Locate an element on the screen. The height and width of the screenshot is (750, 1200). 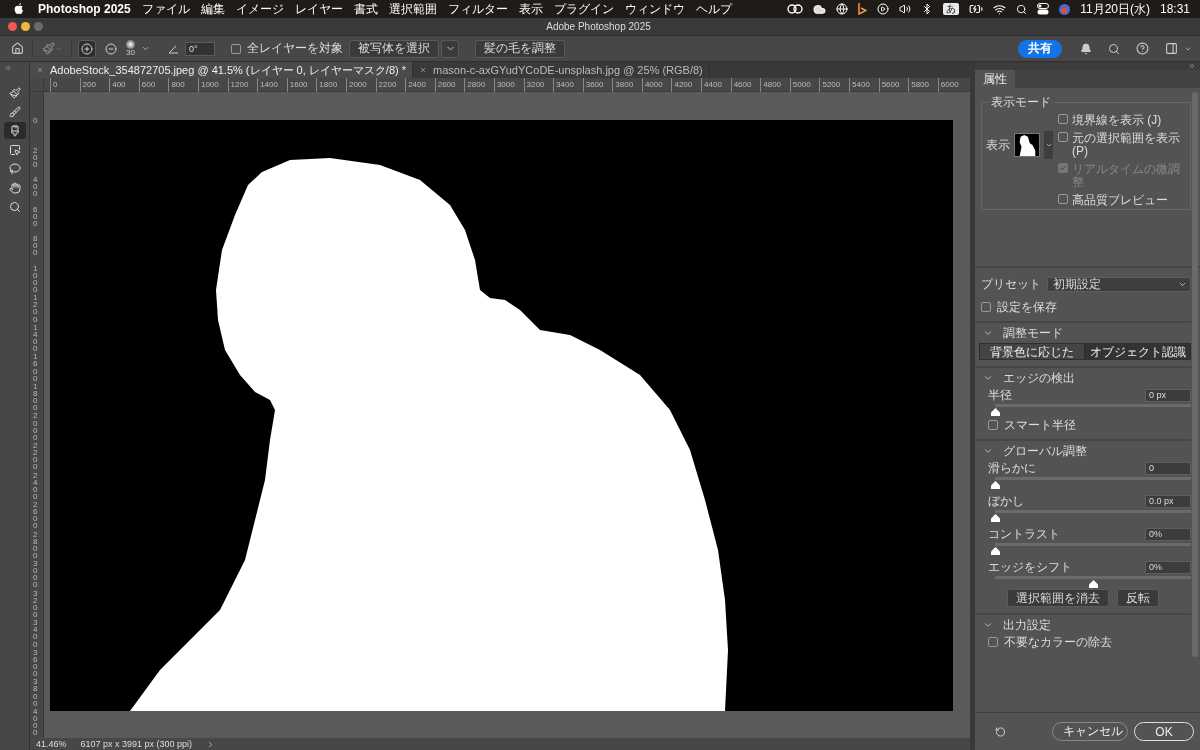
toggles-icon is located at coordinates (1043, 9).